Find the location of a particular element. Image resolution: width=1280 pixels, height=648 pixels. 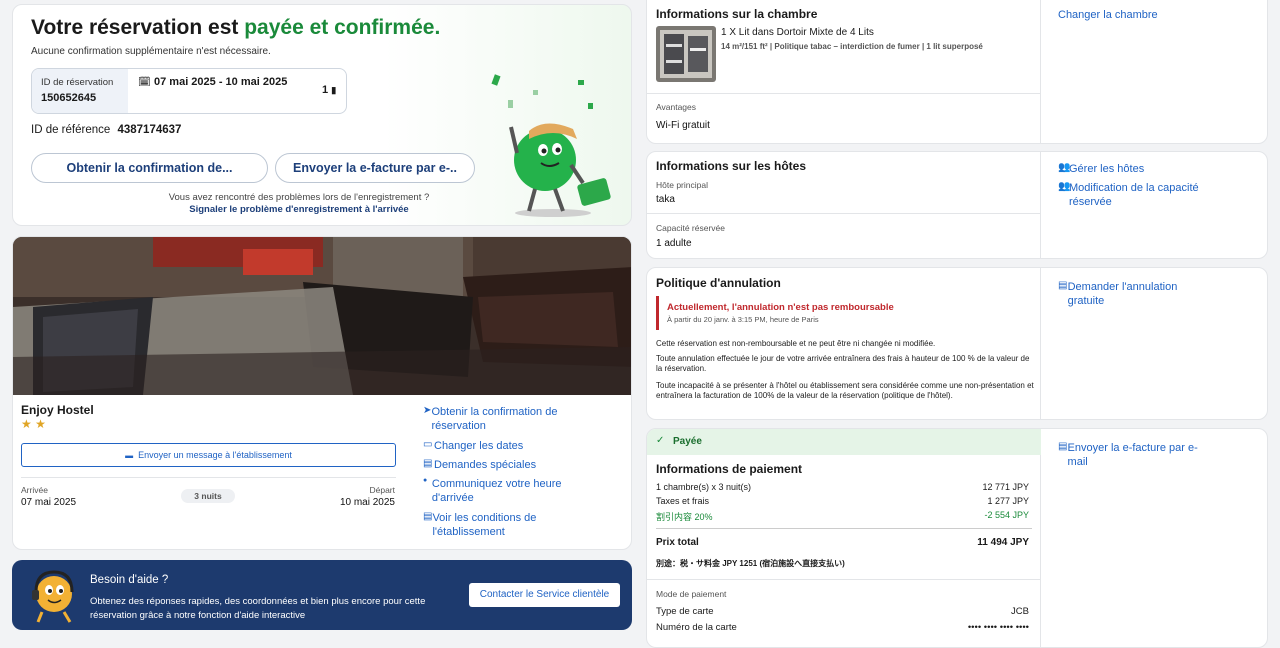

price-label: 割引内容 20% is located at coordinates (684, 517).